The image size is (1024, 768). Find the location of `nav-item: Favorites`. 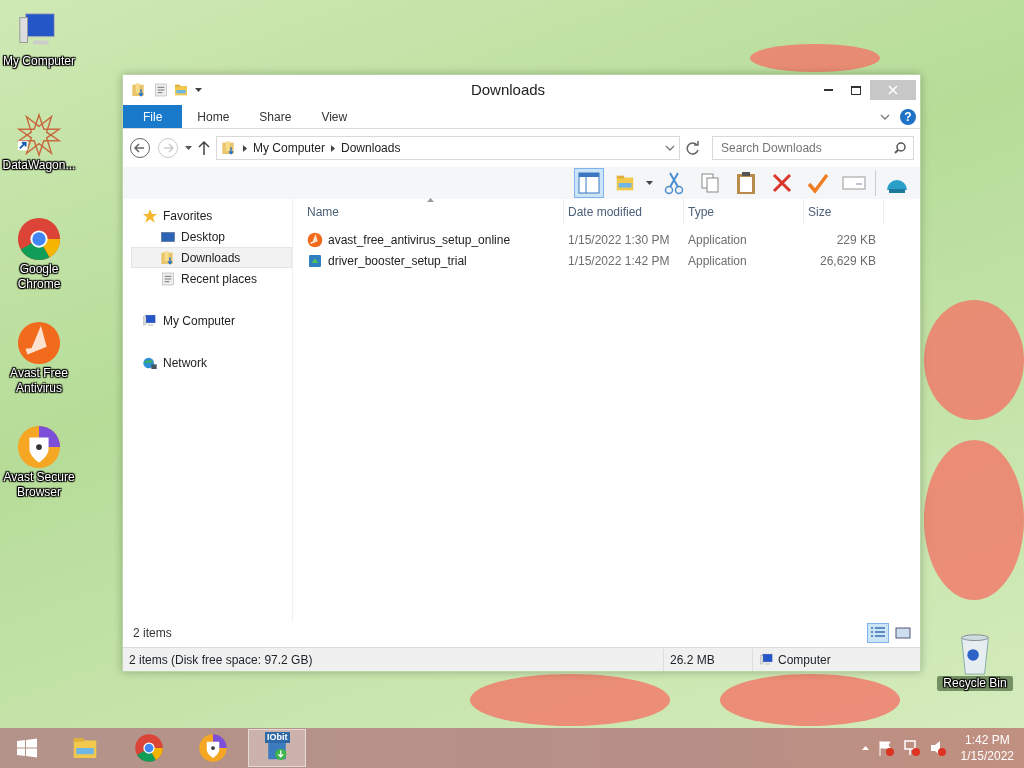

nav-item: Favorites is located at coordinates (211, 215).